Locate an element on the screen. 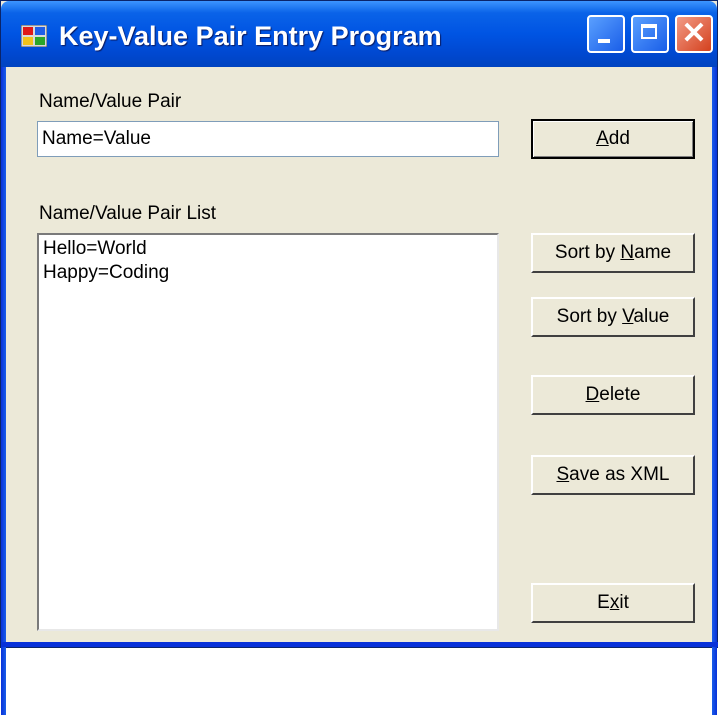 The width and height of the screenshot is (718, 715). close-button: ✕ is located at coordinates (694, 34).